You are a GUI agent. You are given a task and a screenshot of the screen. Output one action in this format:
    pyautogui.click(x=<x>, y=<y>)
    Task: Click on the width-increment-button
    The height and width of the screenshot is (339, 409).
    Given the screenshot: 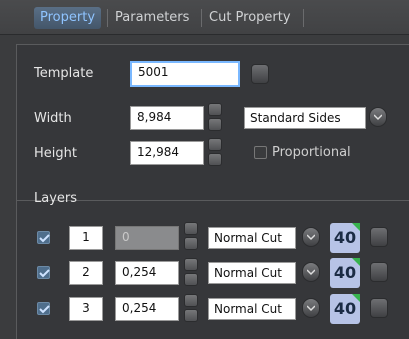 What is the action you would take?
    pyautogui.click(x=215, y=109)
    